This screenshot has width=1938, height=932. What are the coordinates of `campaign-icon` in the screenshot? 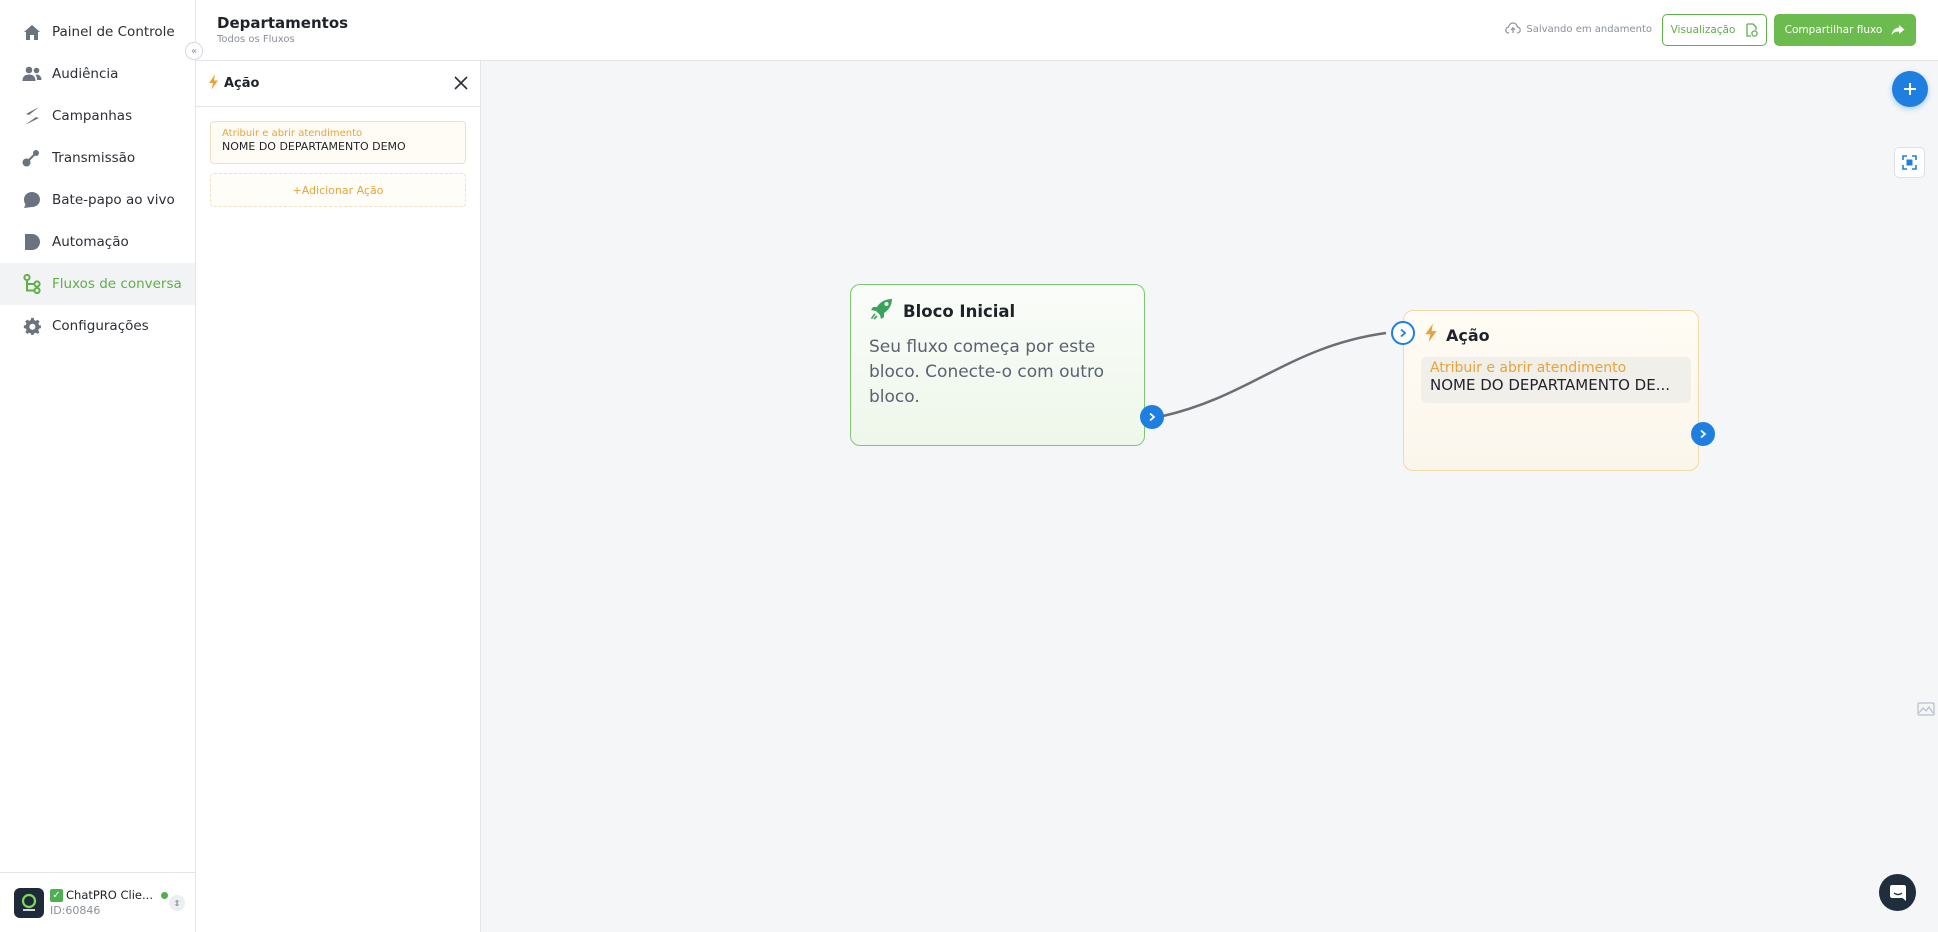 It's located at (32, 116).